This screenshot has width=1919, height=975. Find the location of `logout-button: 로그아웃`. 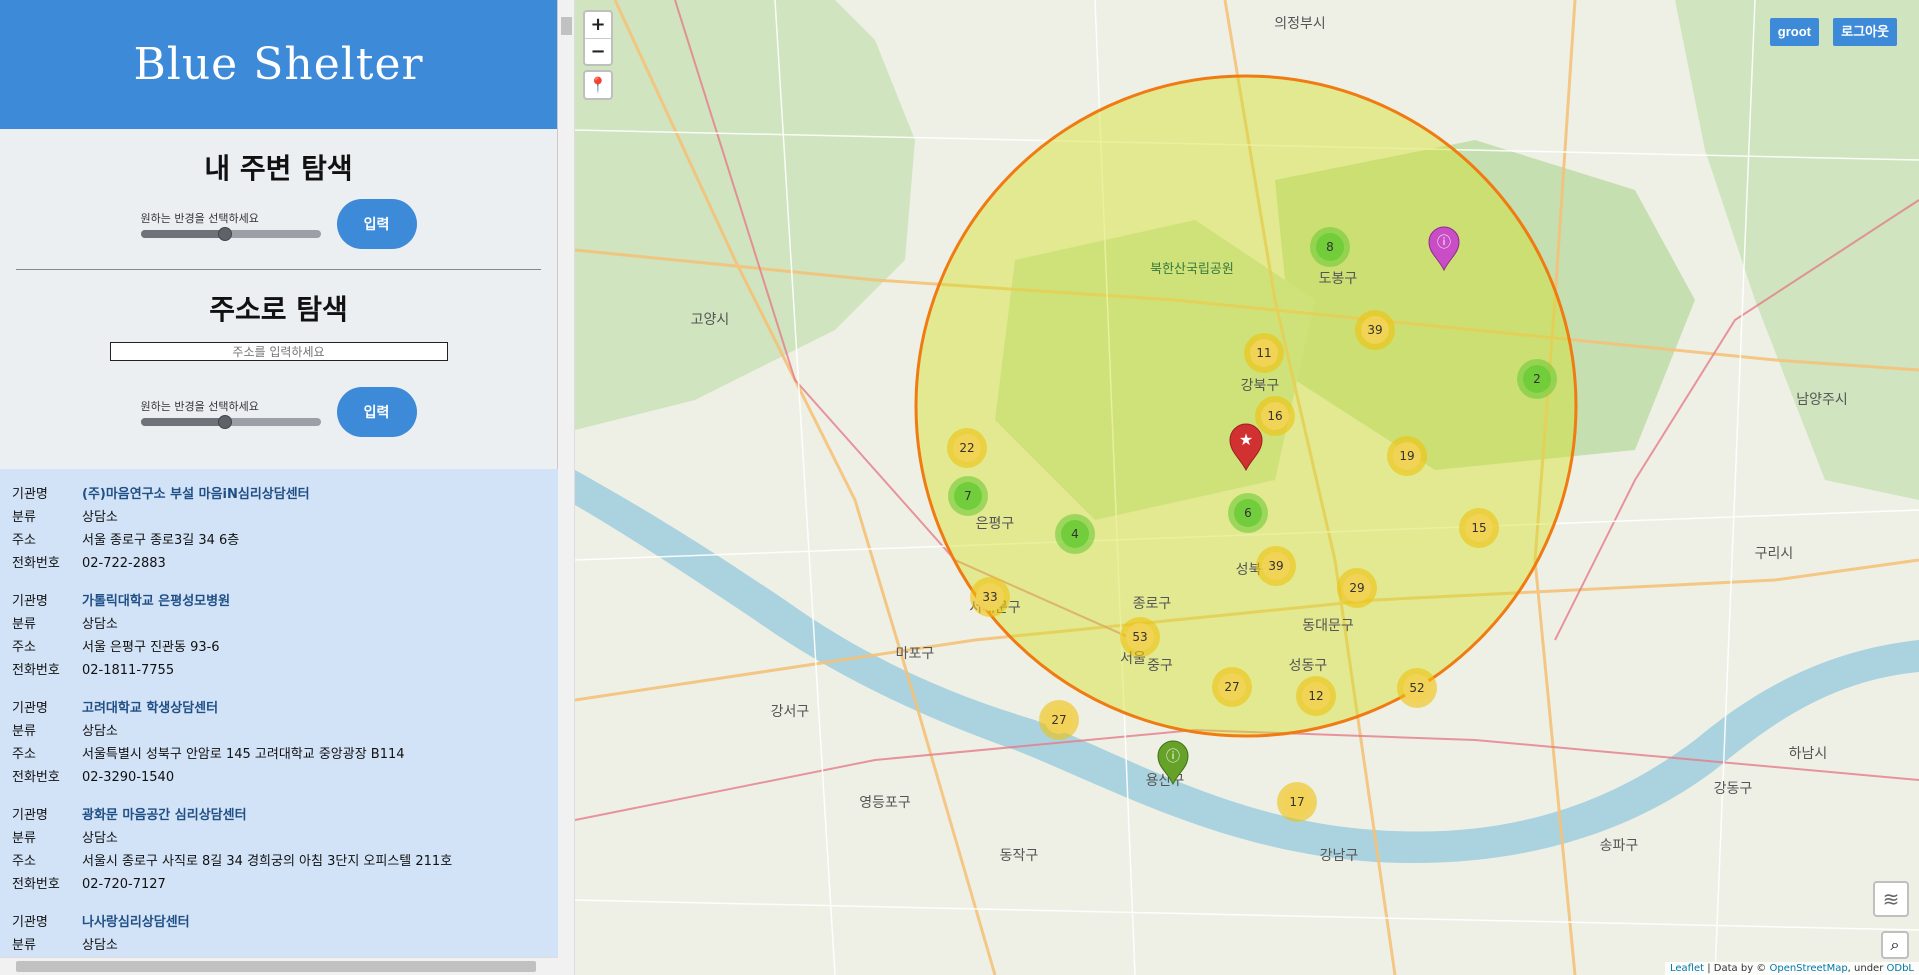

logout-button: 로그아웃 is located at coordinates (1865, 32).